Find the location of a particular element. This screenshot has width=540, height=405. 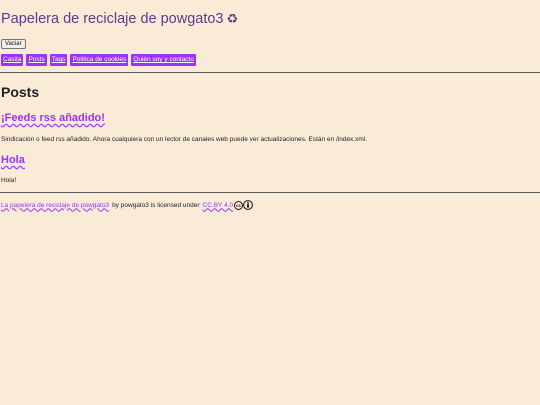

post-excerpt: Hola! is located at coordinates (9, 180).